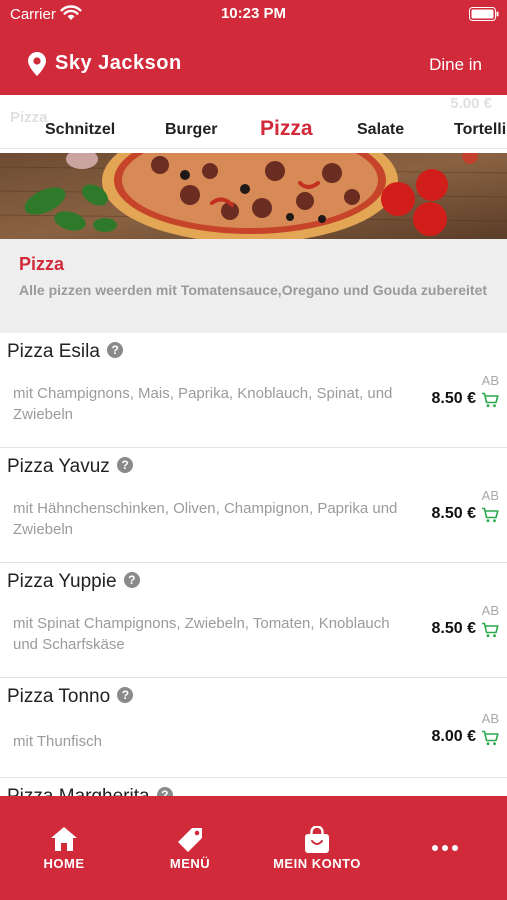 The height and width of the screenshot is (900, 507). Describe the element at coordinates (65, 352) in the screenshot. I see `item-name: Pizza Esila ?` at that location.